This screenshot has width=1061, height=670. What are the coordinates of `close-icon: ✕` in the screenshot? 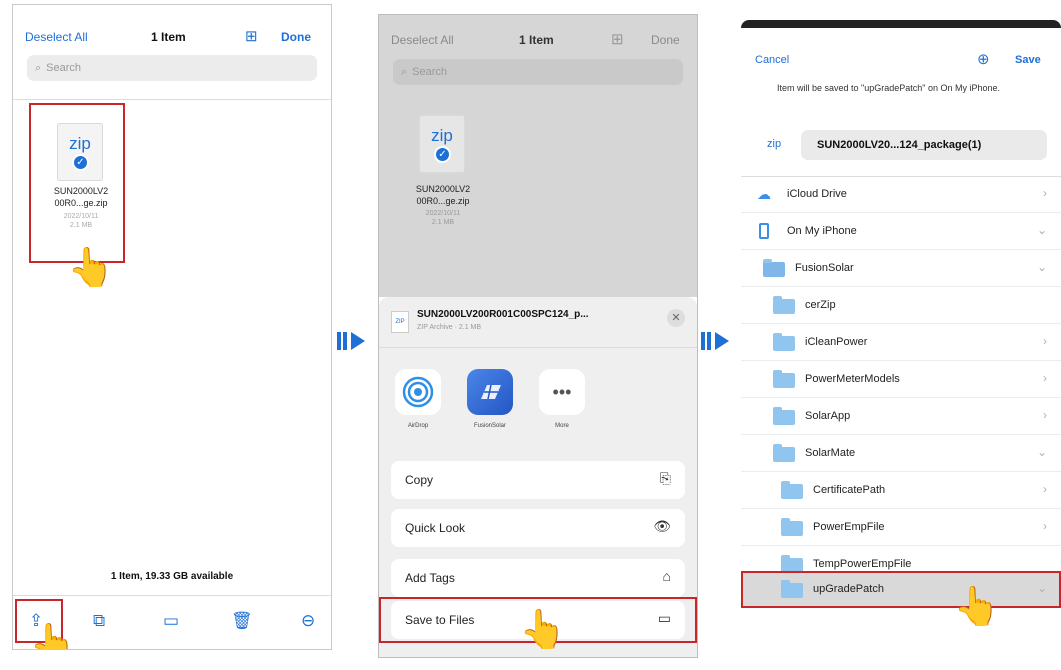 It's located at (676, 318).